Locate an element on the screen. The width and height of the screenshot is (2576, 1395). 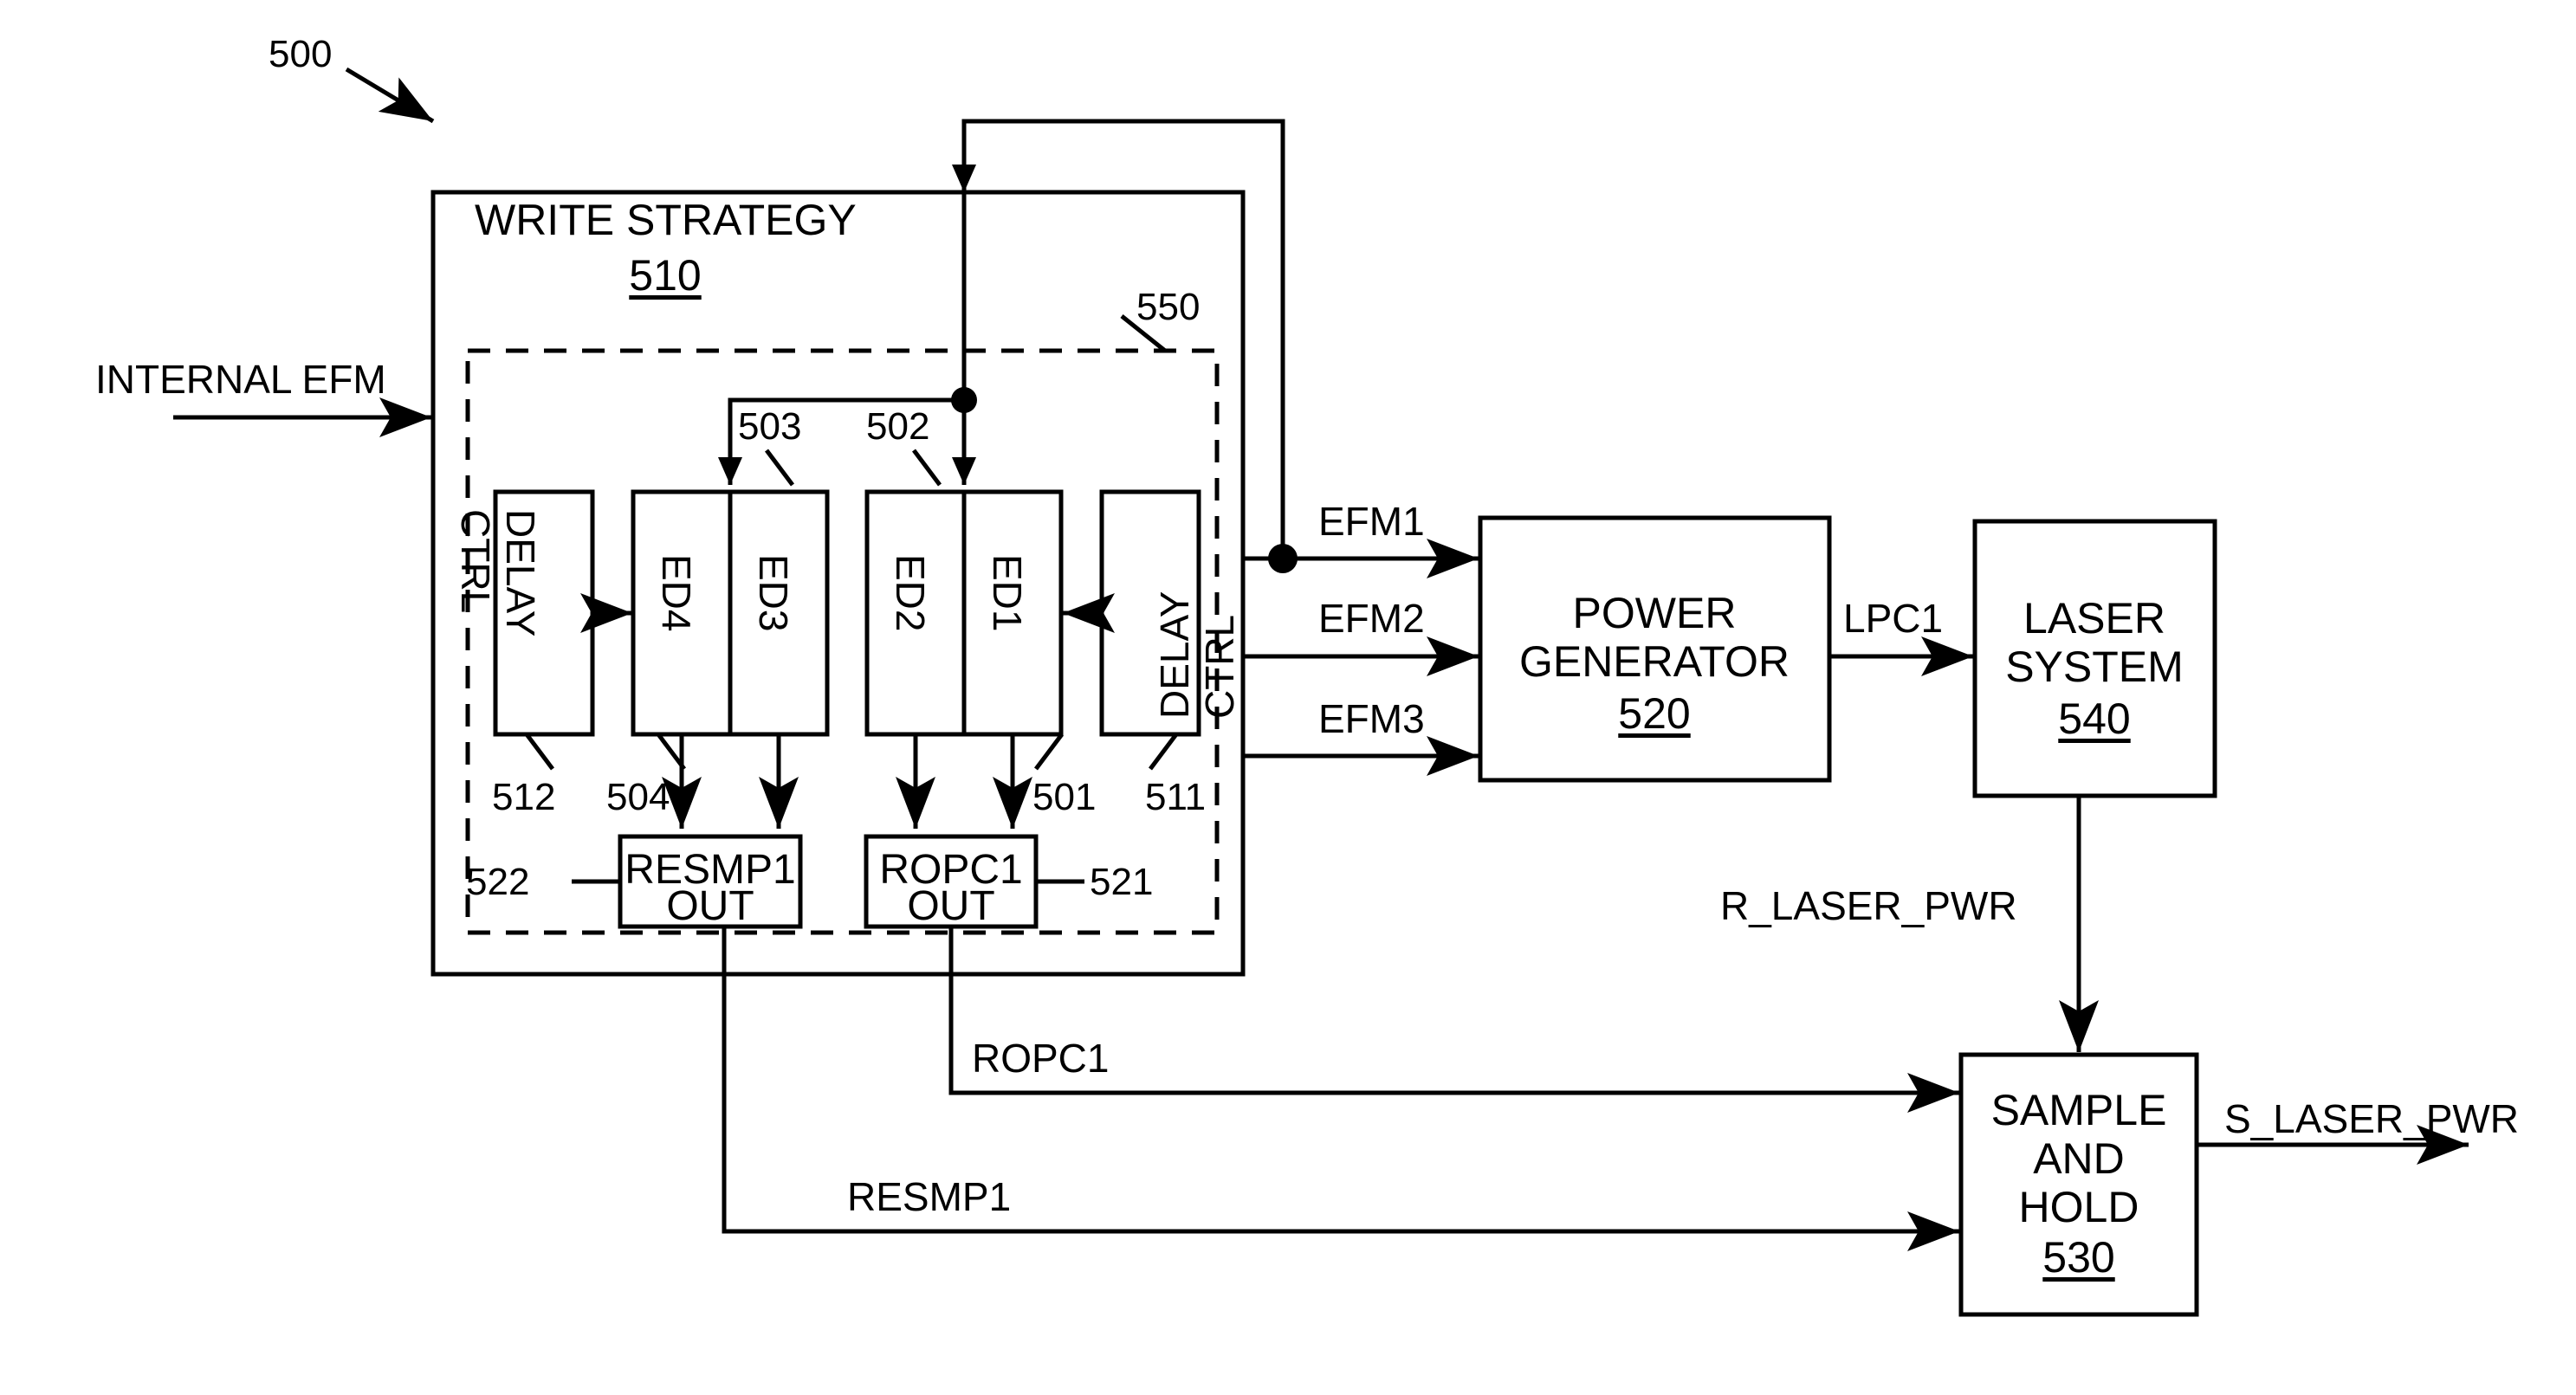
delay-ctrl-right-line2: CTRL is located at coordinates (1219, 666).